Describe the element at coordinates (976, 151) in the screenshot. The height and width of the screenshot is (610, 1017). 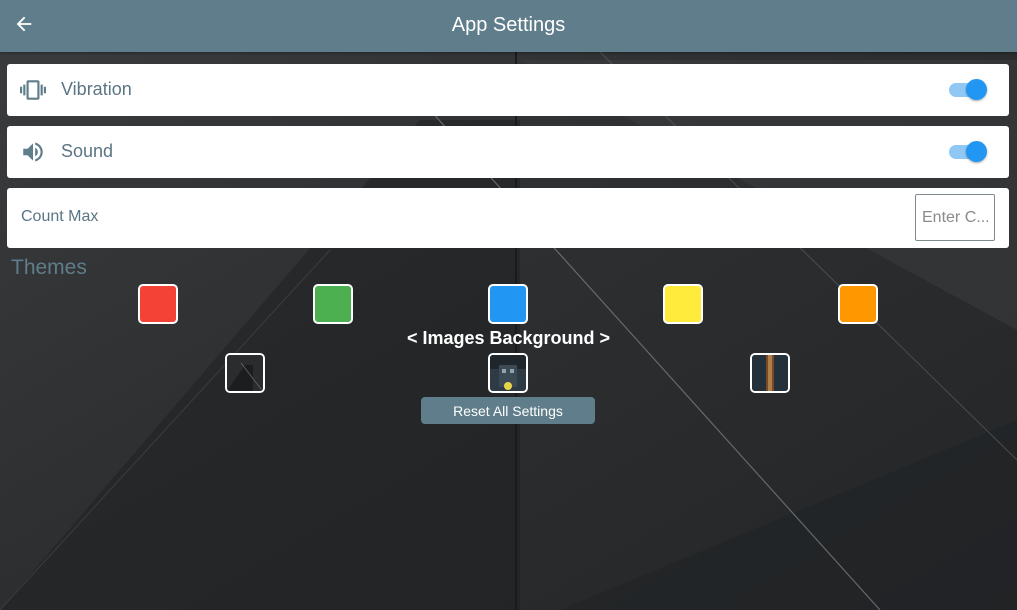
I see `sound-toggle-thumb` at that location.